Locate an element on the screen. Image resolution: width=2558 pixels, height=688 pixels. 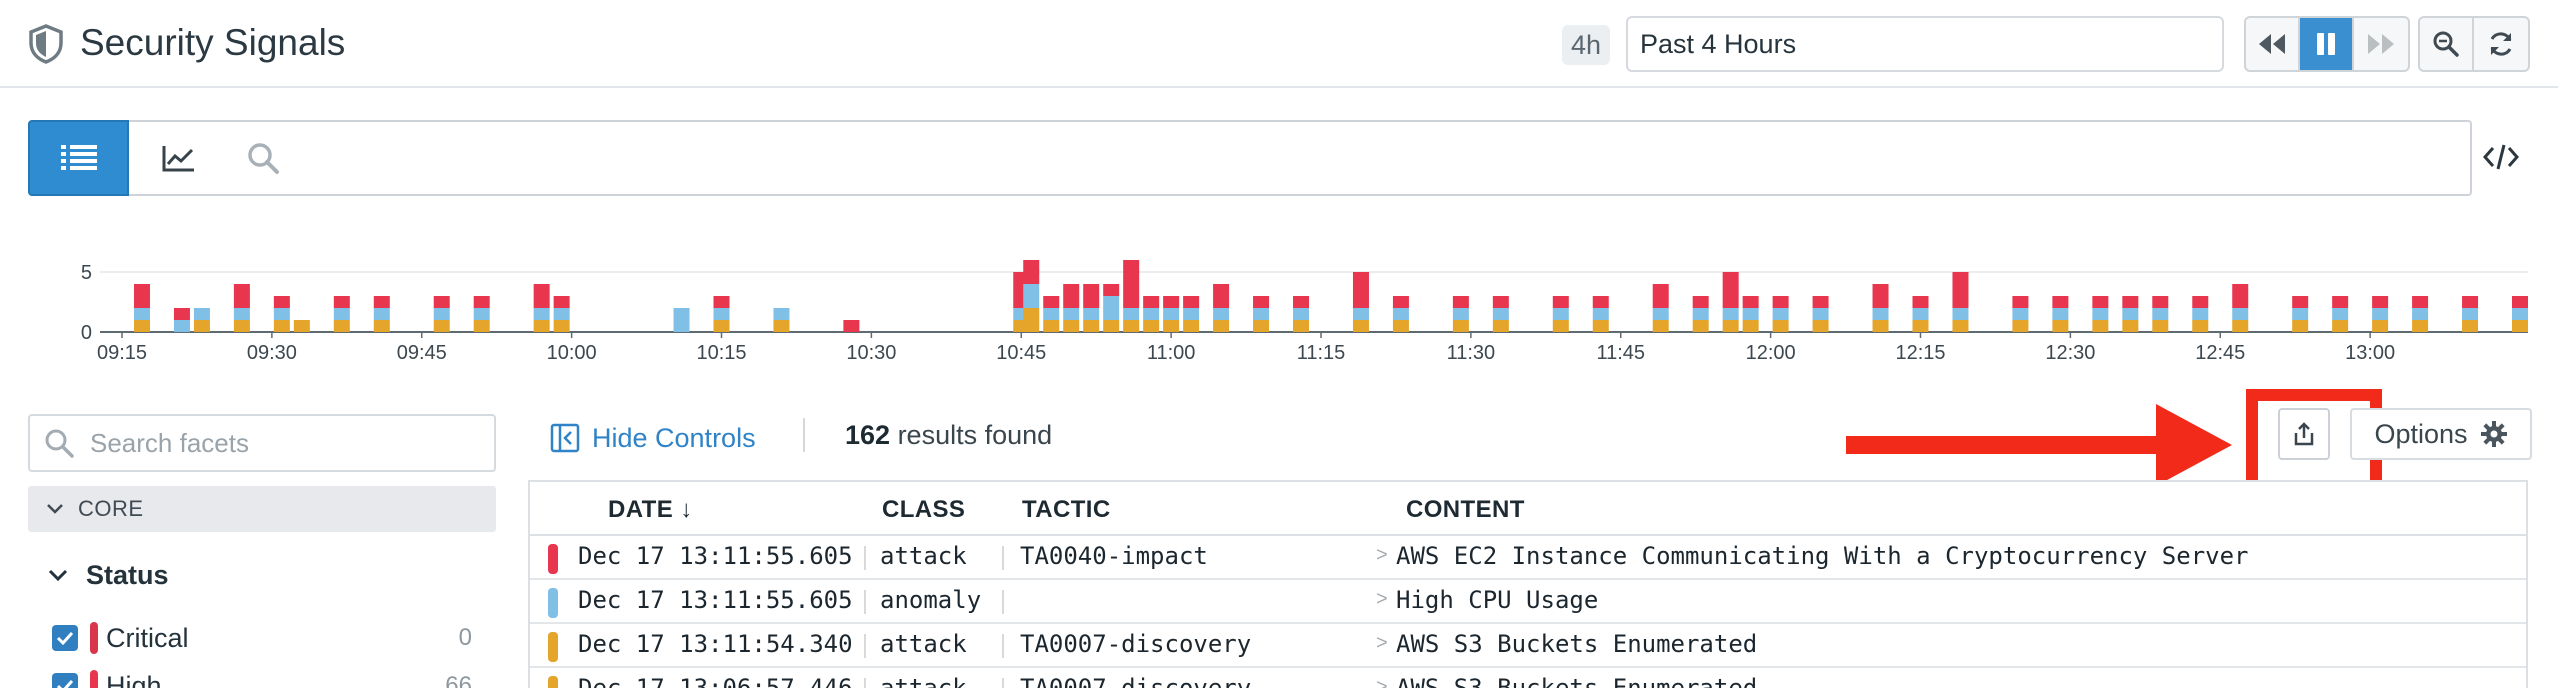
facet-item-critical: Critical 0 is located at coordinates (262, 638).